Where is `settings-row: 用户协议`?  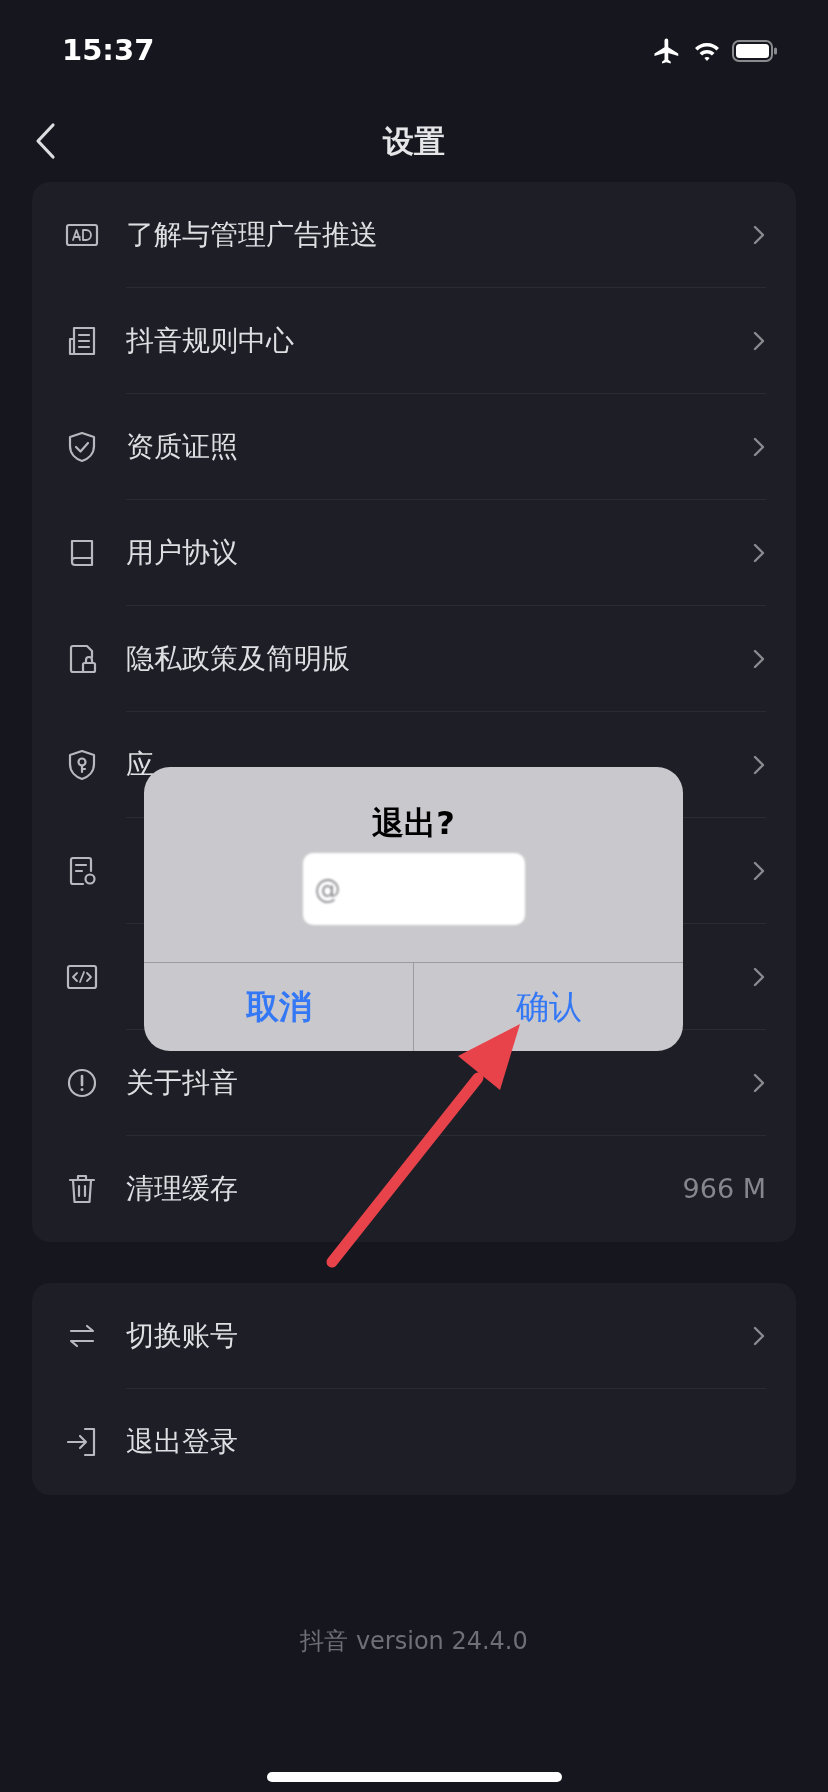 settings-row: 用户协议 is located at coordinates (414, 553).